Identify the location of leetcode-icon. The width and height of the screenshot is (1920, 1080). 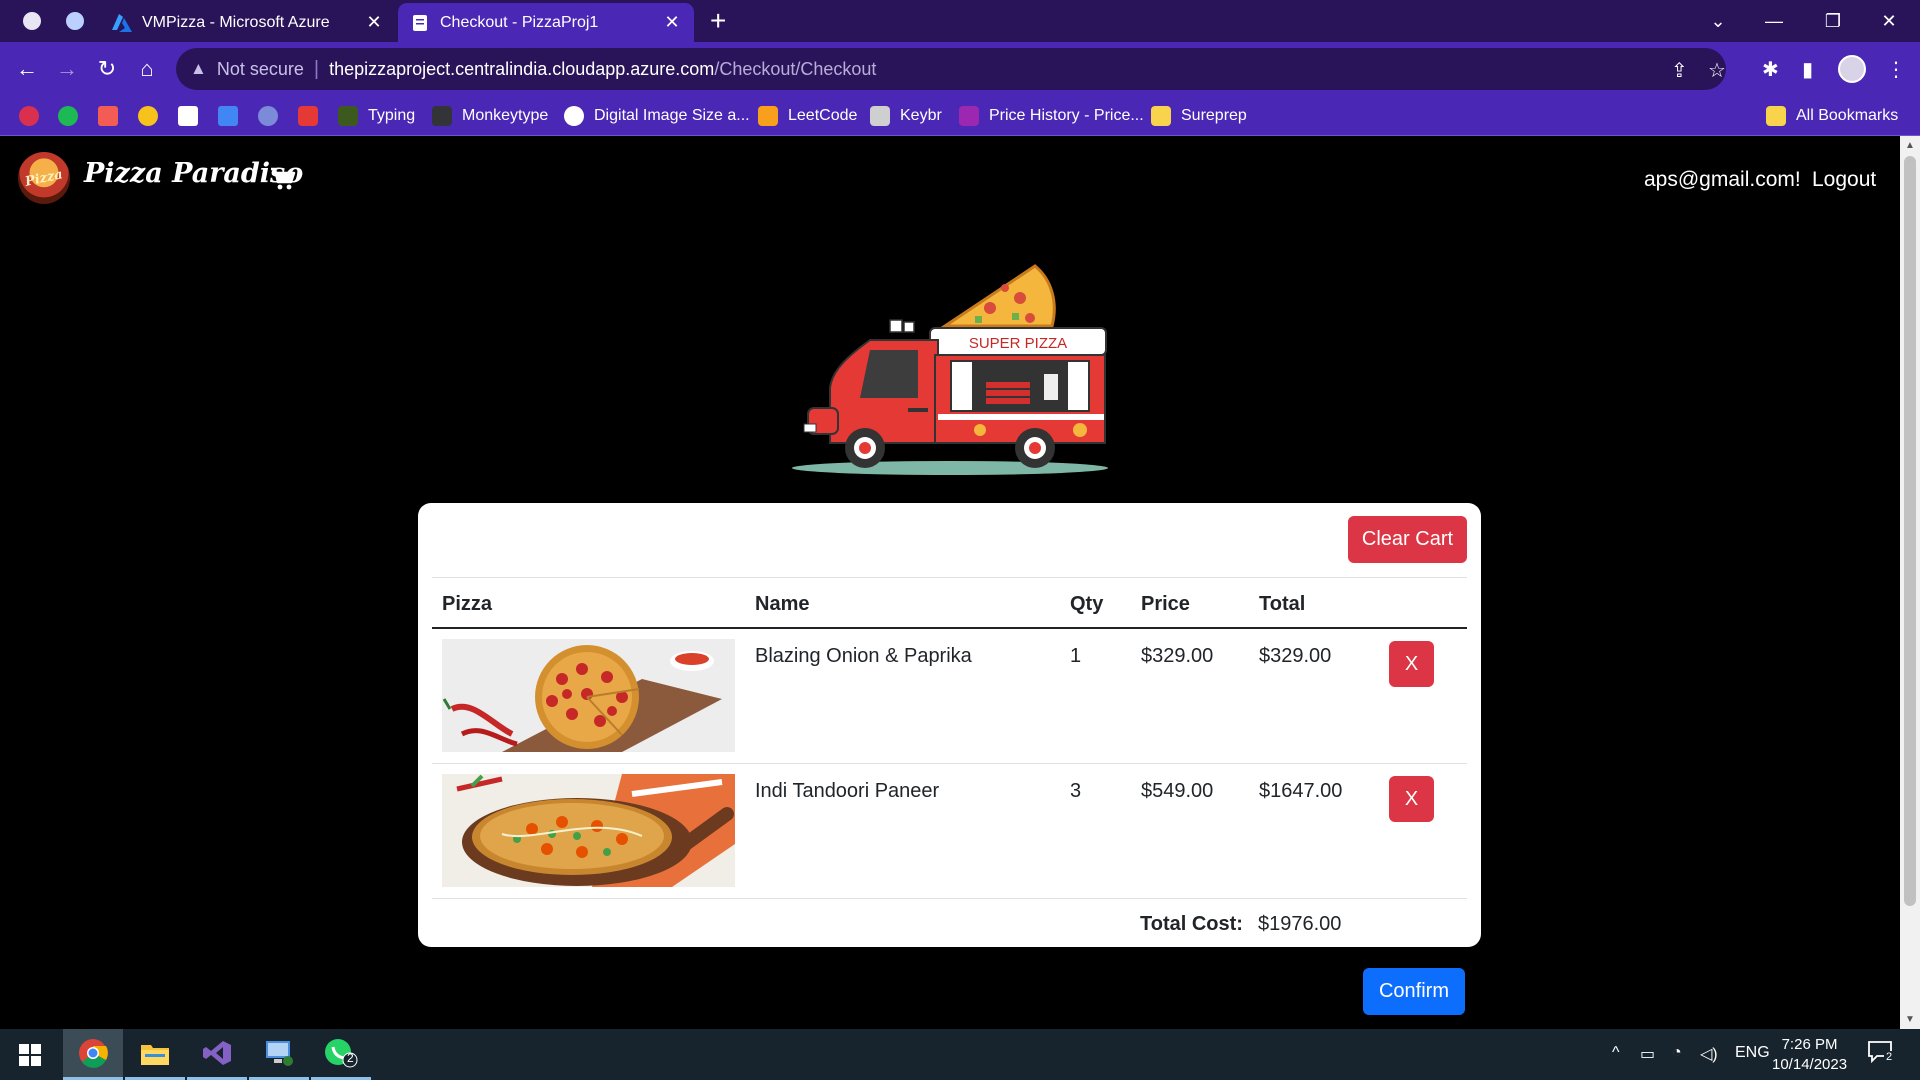
(768, 116).